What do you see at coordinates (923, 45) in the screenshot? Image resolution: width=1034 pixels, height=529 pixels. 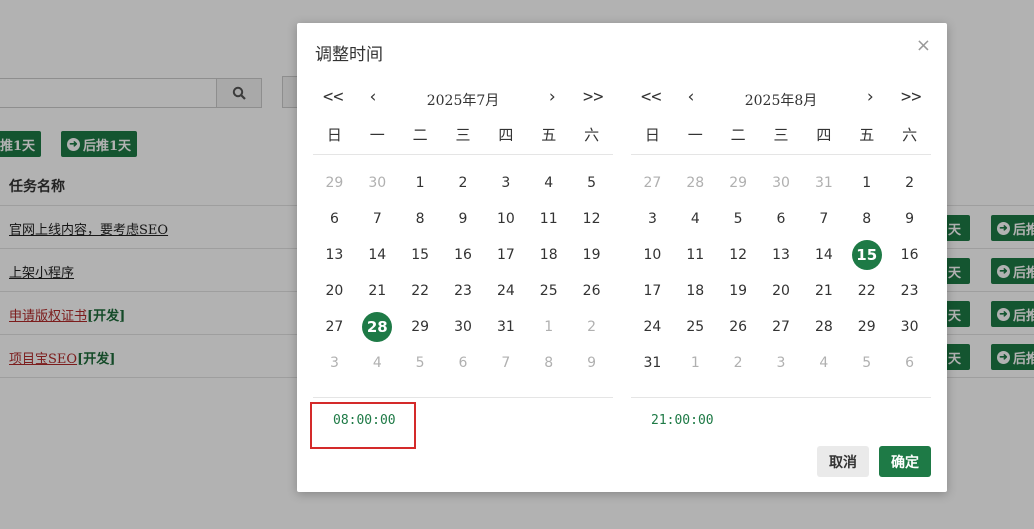 I see `close-icon: ×` at bounding box center [923, 45].